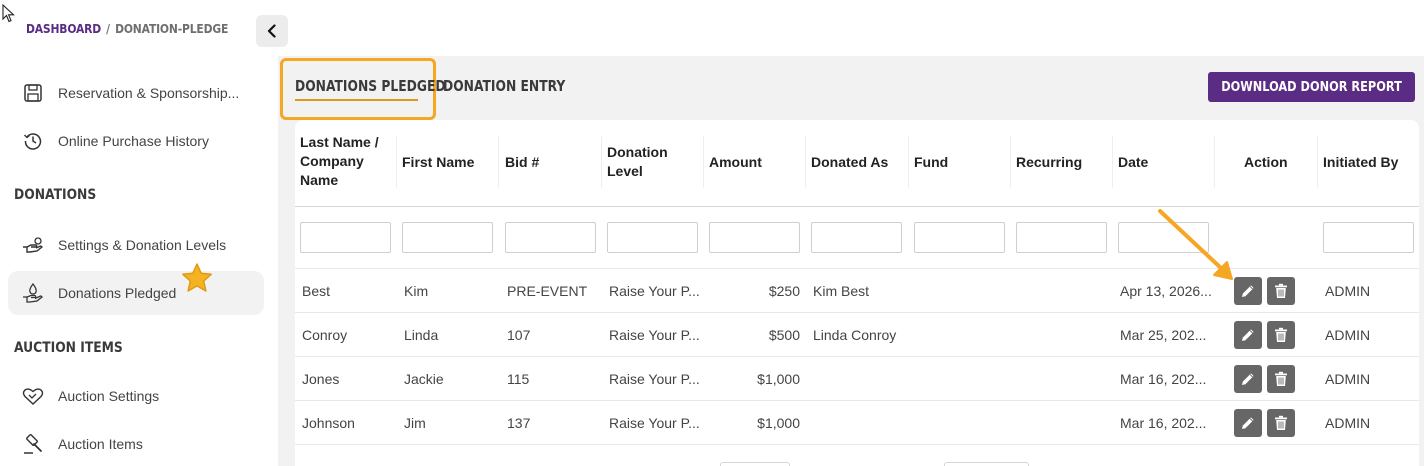 The image size is (1424, 466). Describe the element at coordinates (447, 237) in the screenshot. I see `filter-first-name-input` at that location.